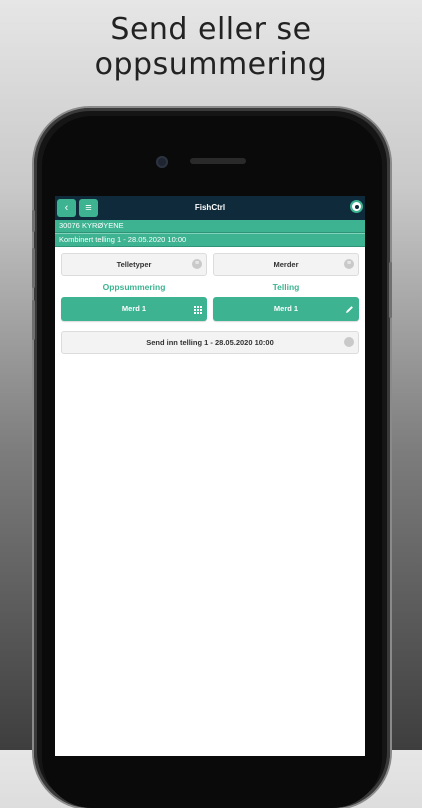 The height and width of the screenshot is (808, 422). I want to click on telling-merd-button: Merd 1, so click(286, 309).